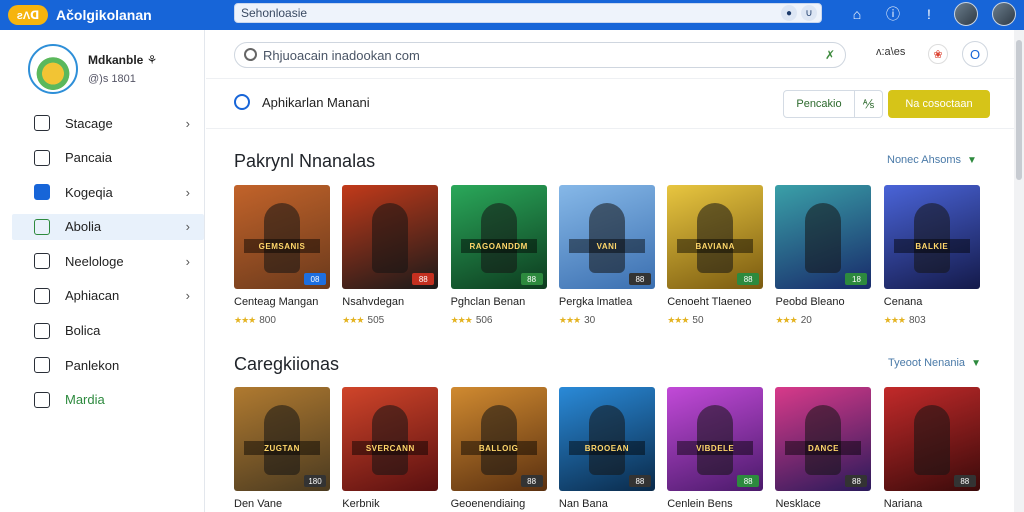  I want to click on app-name: Centeag Mangan, so click(282, 302).